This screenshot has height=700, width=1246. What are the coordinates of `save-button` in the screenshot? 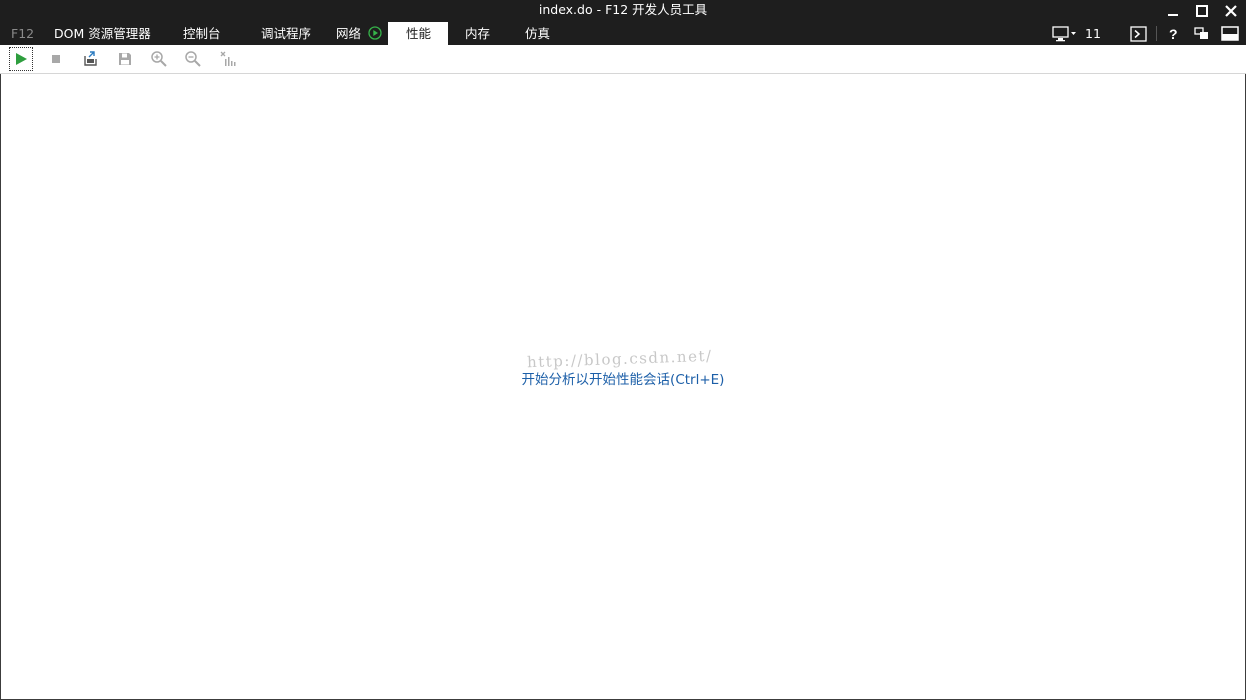 It's located at (125, 59).